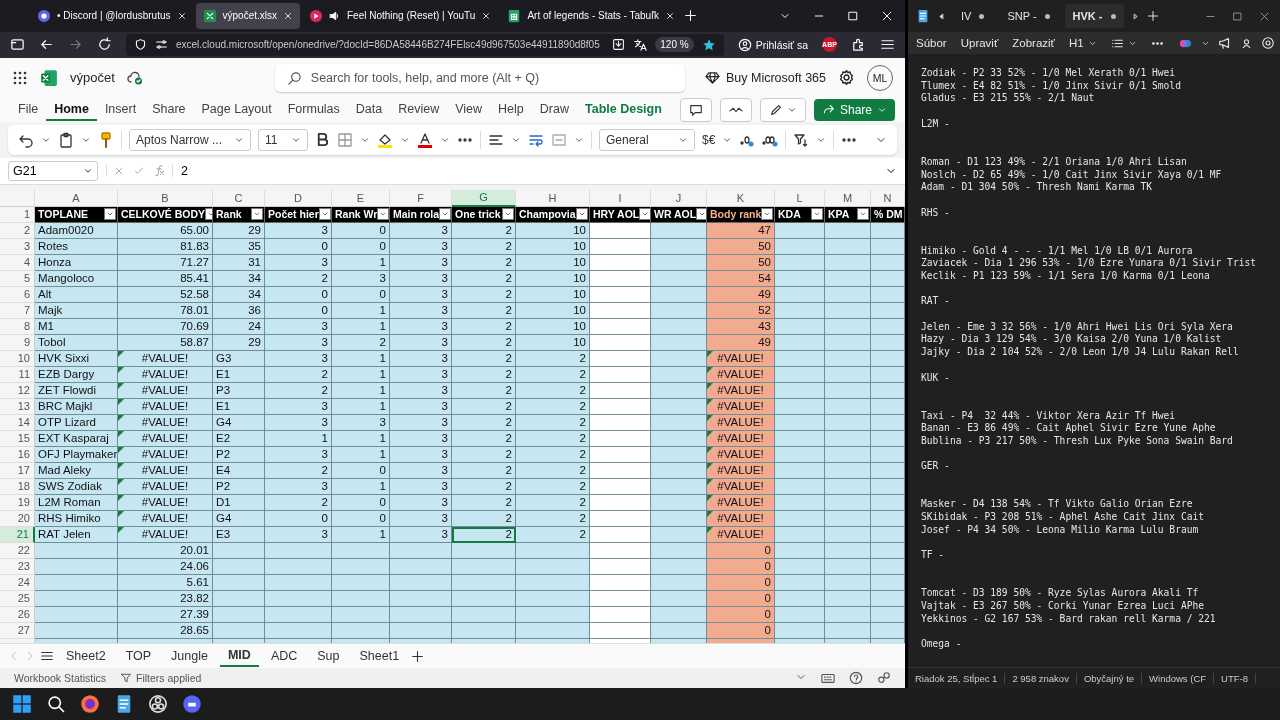  Describe the element at coordinates (293, 214) in the screenshot. I see `header-label: Počet hier` at that location.